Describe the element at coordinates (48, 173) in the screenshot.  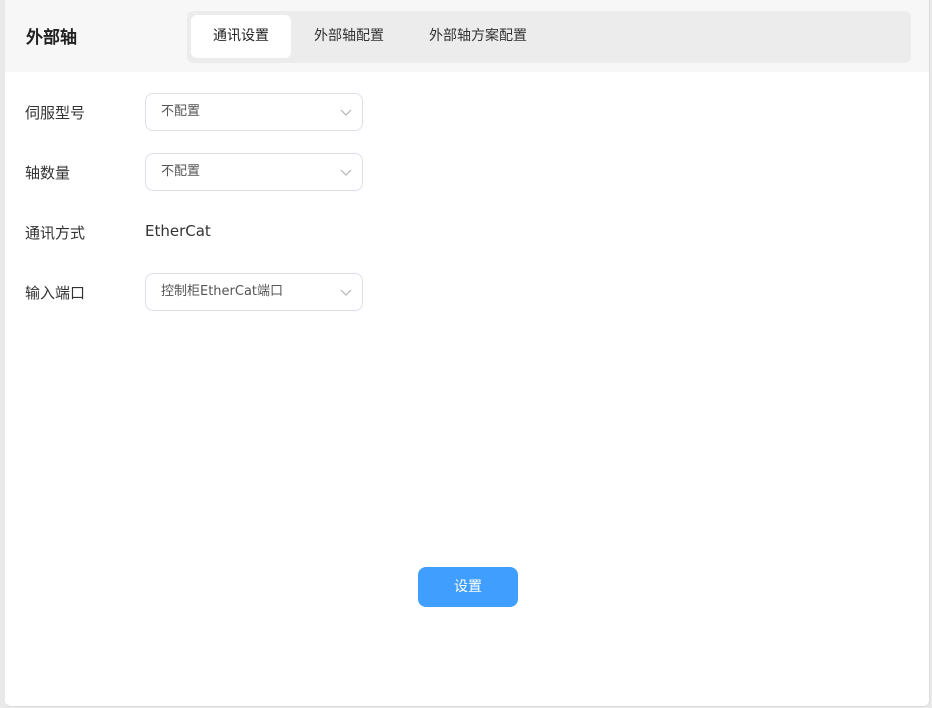
I see `axis-count-label: 轴数量` at that location.